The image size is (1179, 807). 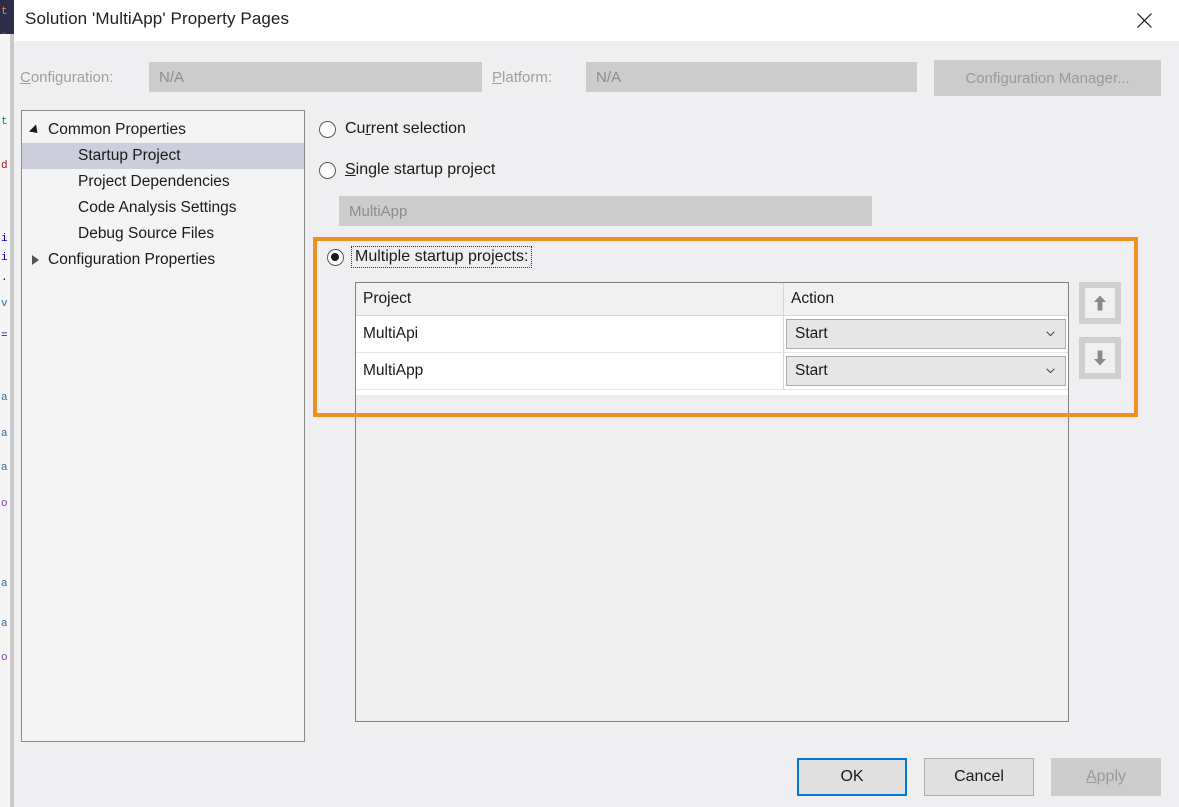 I want to click on tree-item-code-analysis-settings: Code Analysis Settings, so click(x=163, y=208).